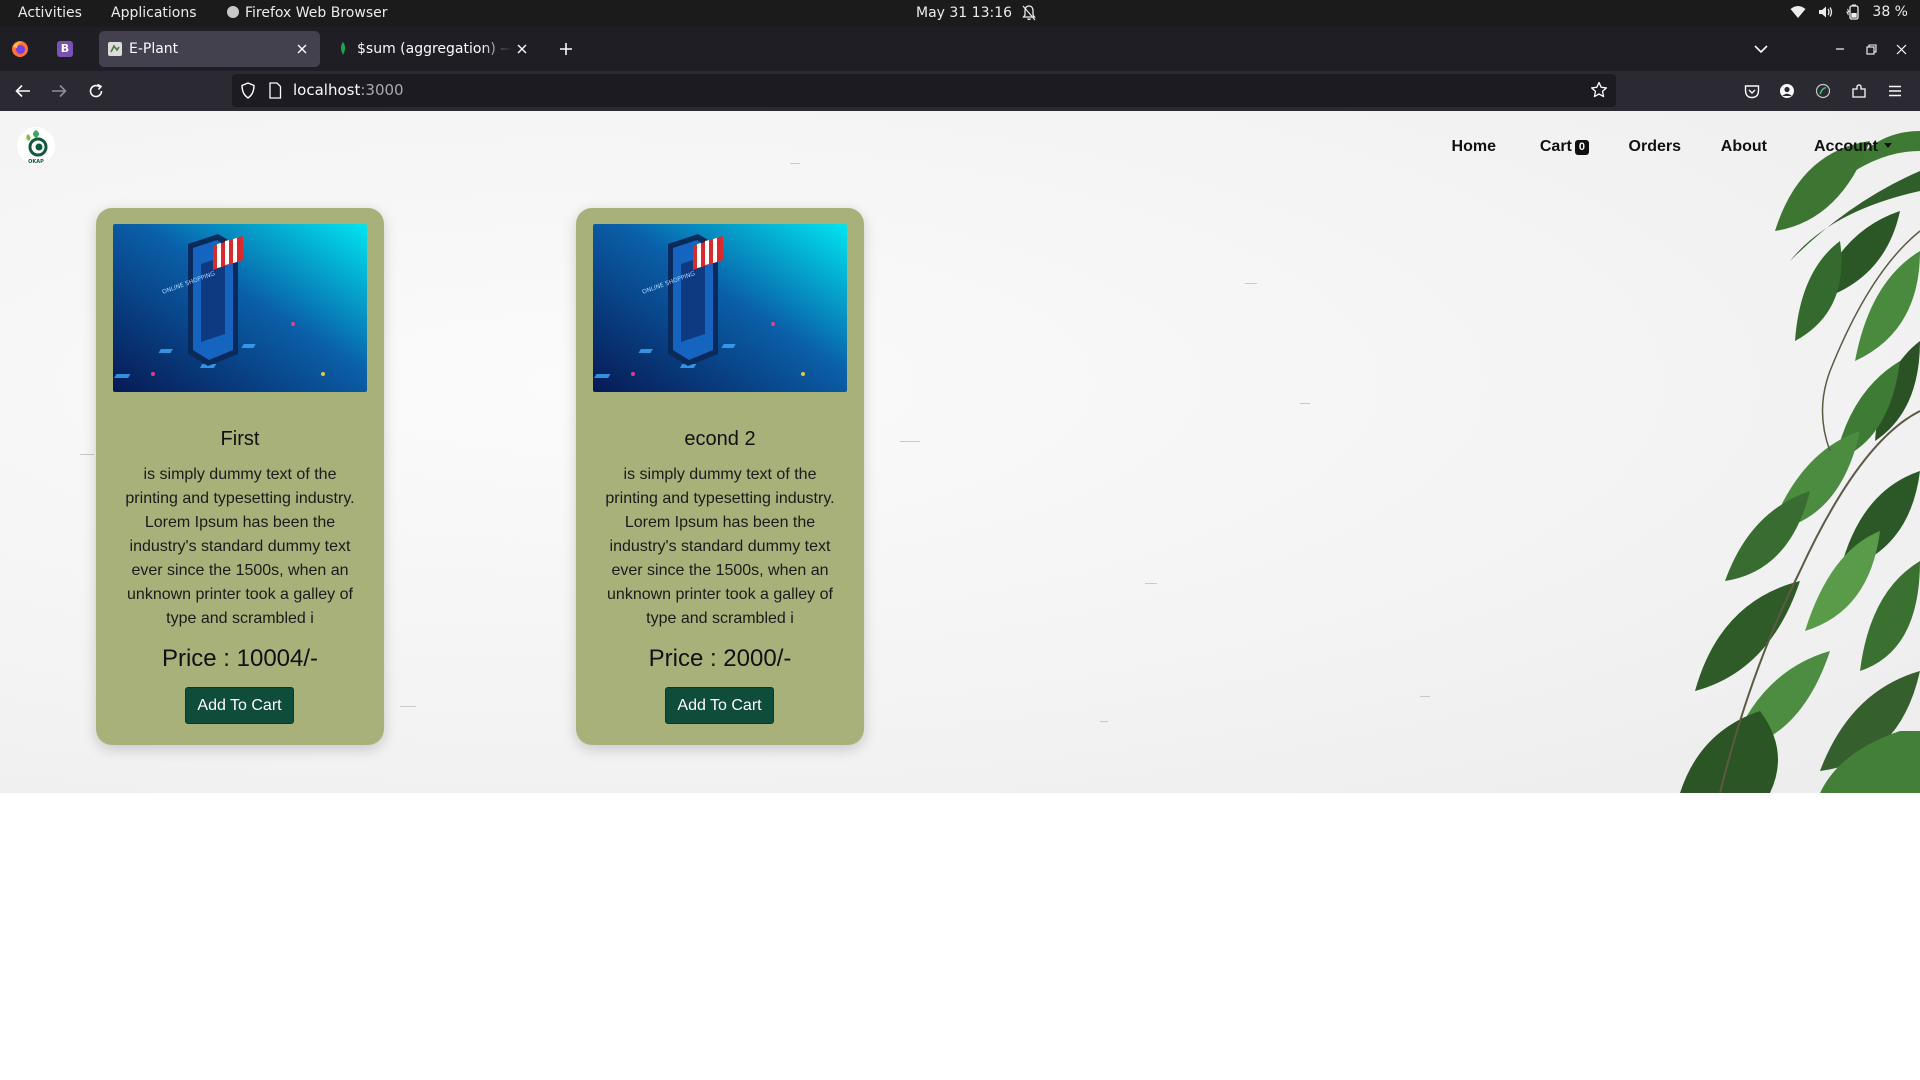 The width and height of the screenshot is (1920, 1080). I want to click on wifi-icon, so click(1798, 12).